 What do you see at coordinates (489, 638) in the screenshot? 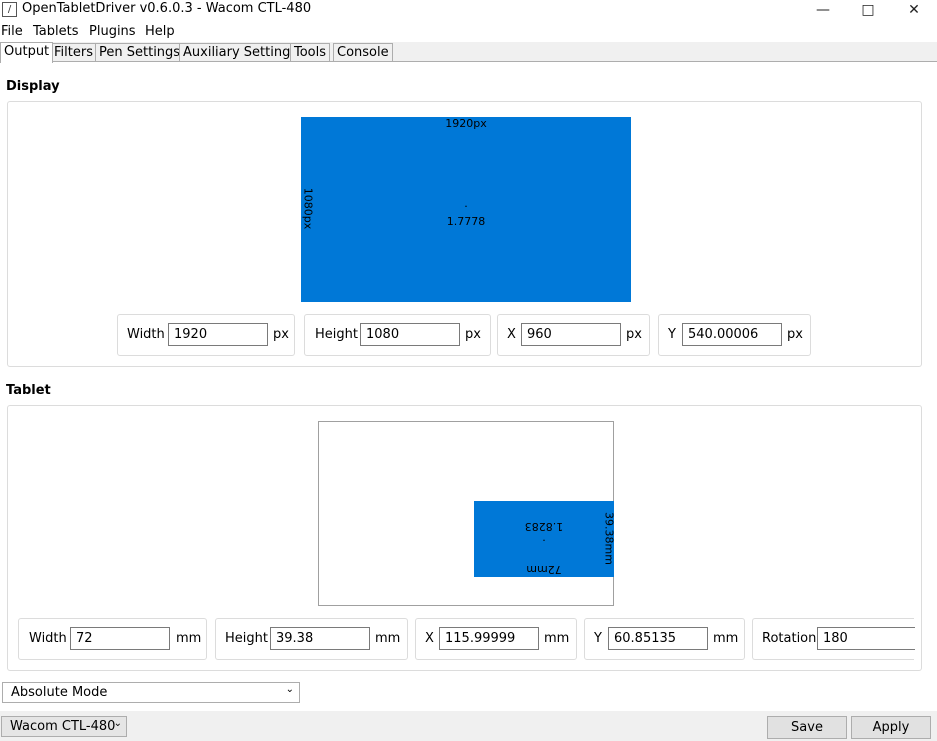
I see `tablet-x-input` at bounding box center [489, 638].